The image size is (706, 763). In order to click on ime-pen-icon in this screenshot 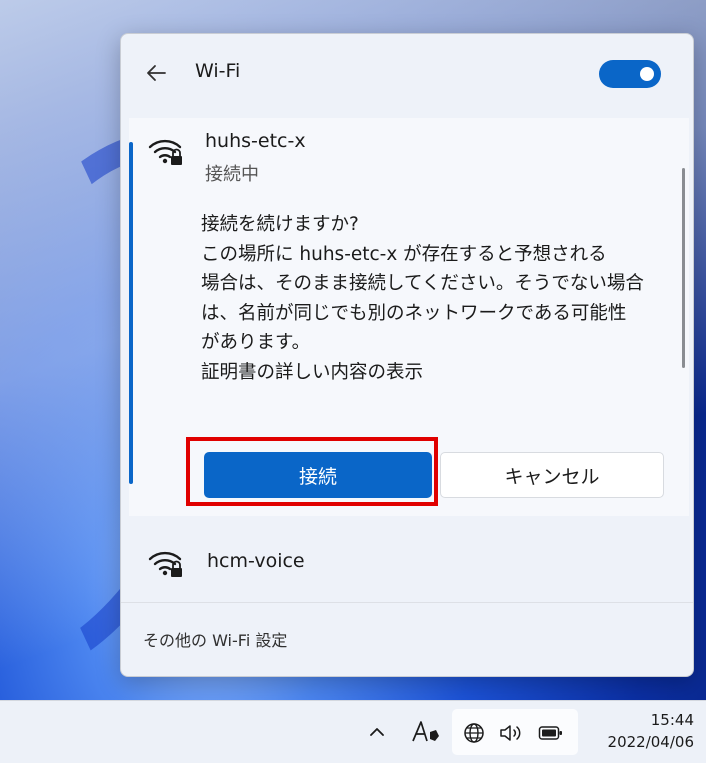, I will do `click(425, 731)`.